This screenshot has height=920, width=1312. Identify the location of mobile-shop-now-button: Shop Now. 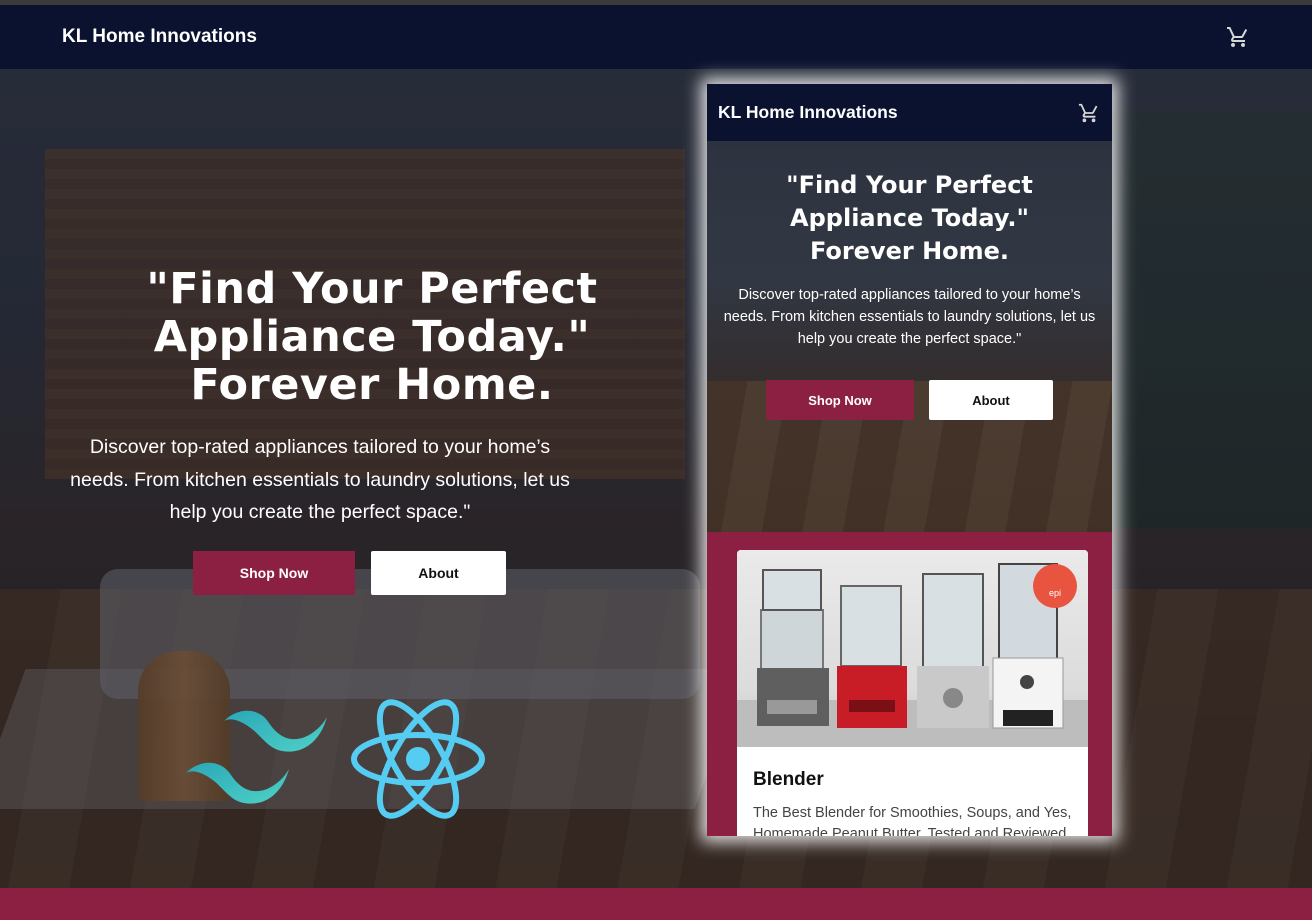
(840, 400).